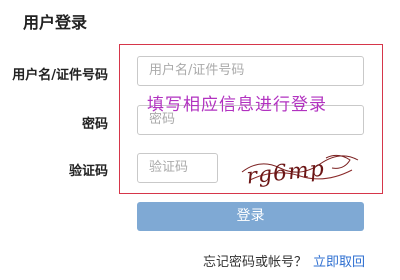 The image size is (400, 280). I want to click on username-label: 用户名/证件号码, so click(60, 75).